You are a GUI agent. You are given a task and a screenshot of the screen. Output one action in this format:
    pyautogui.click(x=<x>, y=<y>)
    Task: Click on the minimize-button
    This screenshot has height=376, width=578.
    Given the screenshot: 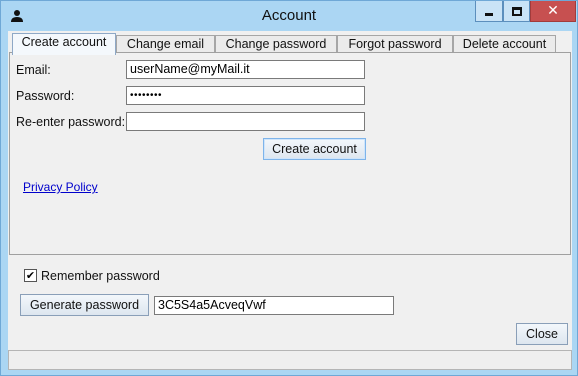 What is the action you would take?
    pyautogui.click(x=489, y=11)
    